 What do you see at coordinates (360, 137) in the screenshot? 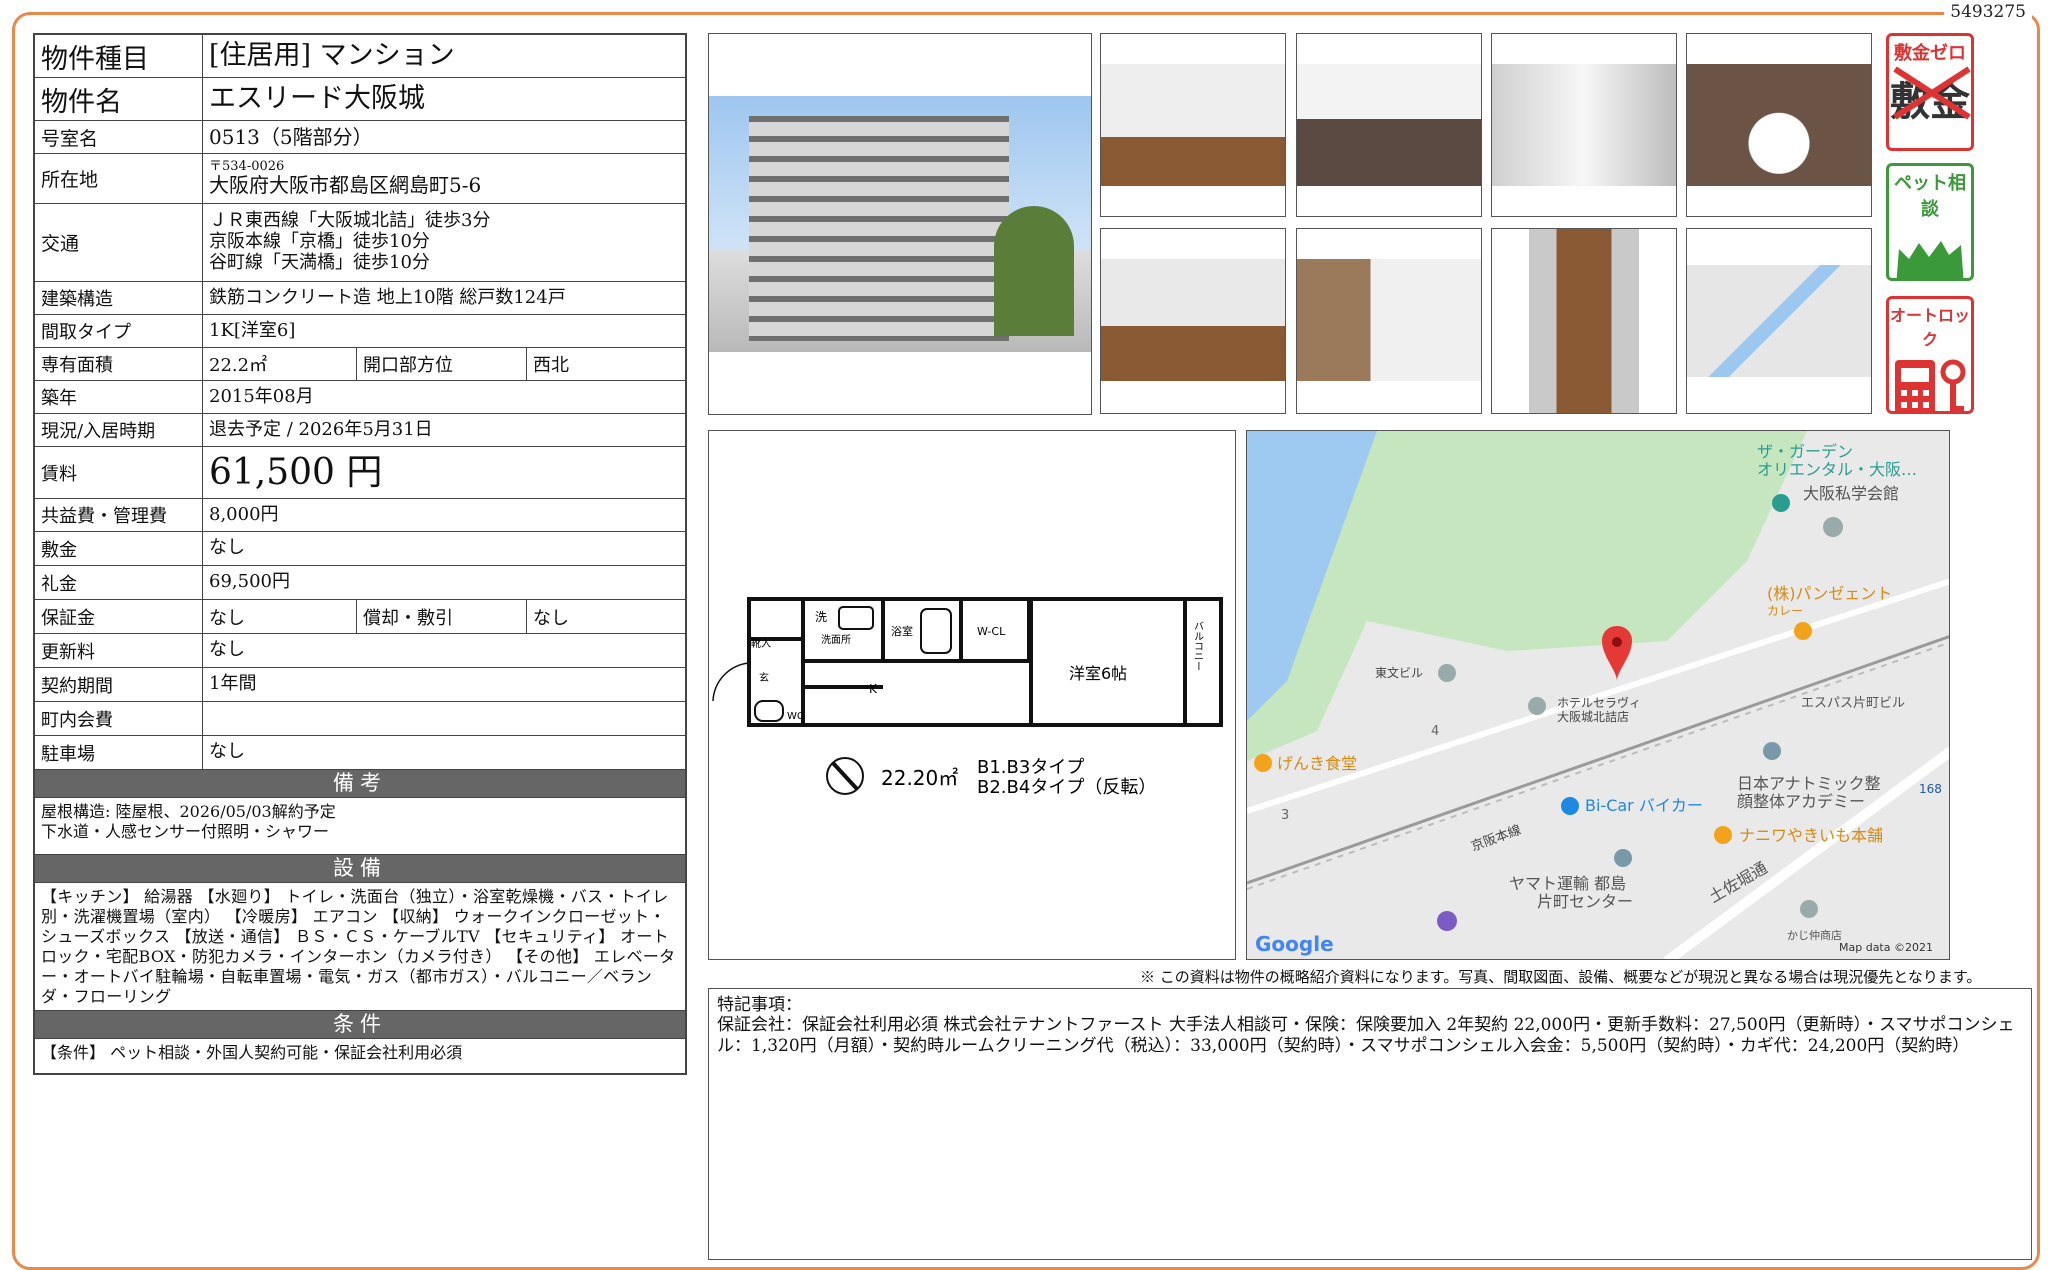
I see `row-room: 号室名 0513（5階部分）` at bounding box center [360, 137].